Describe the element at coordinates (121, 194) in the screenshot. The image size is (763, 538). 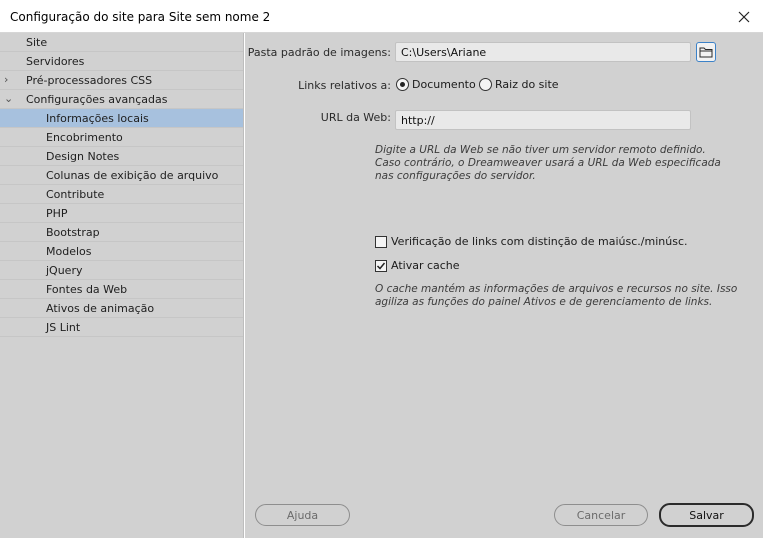
I see `sidebar-item-contribute: Contribute` at that location.